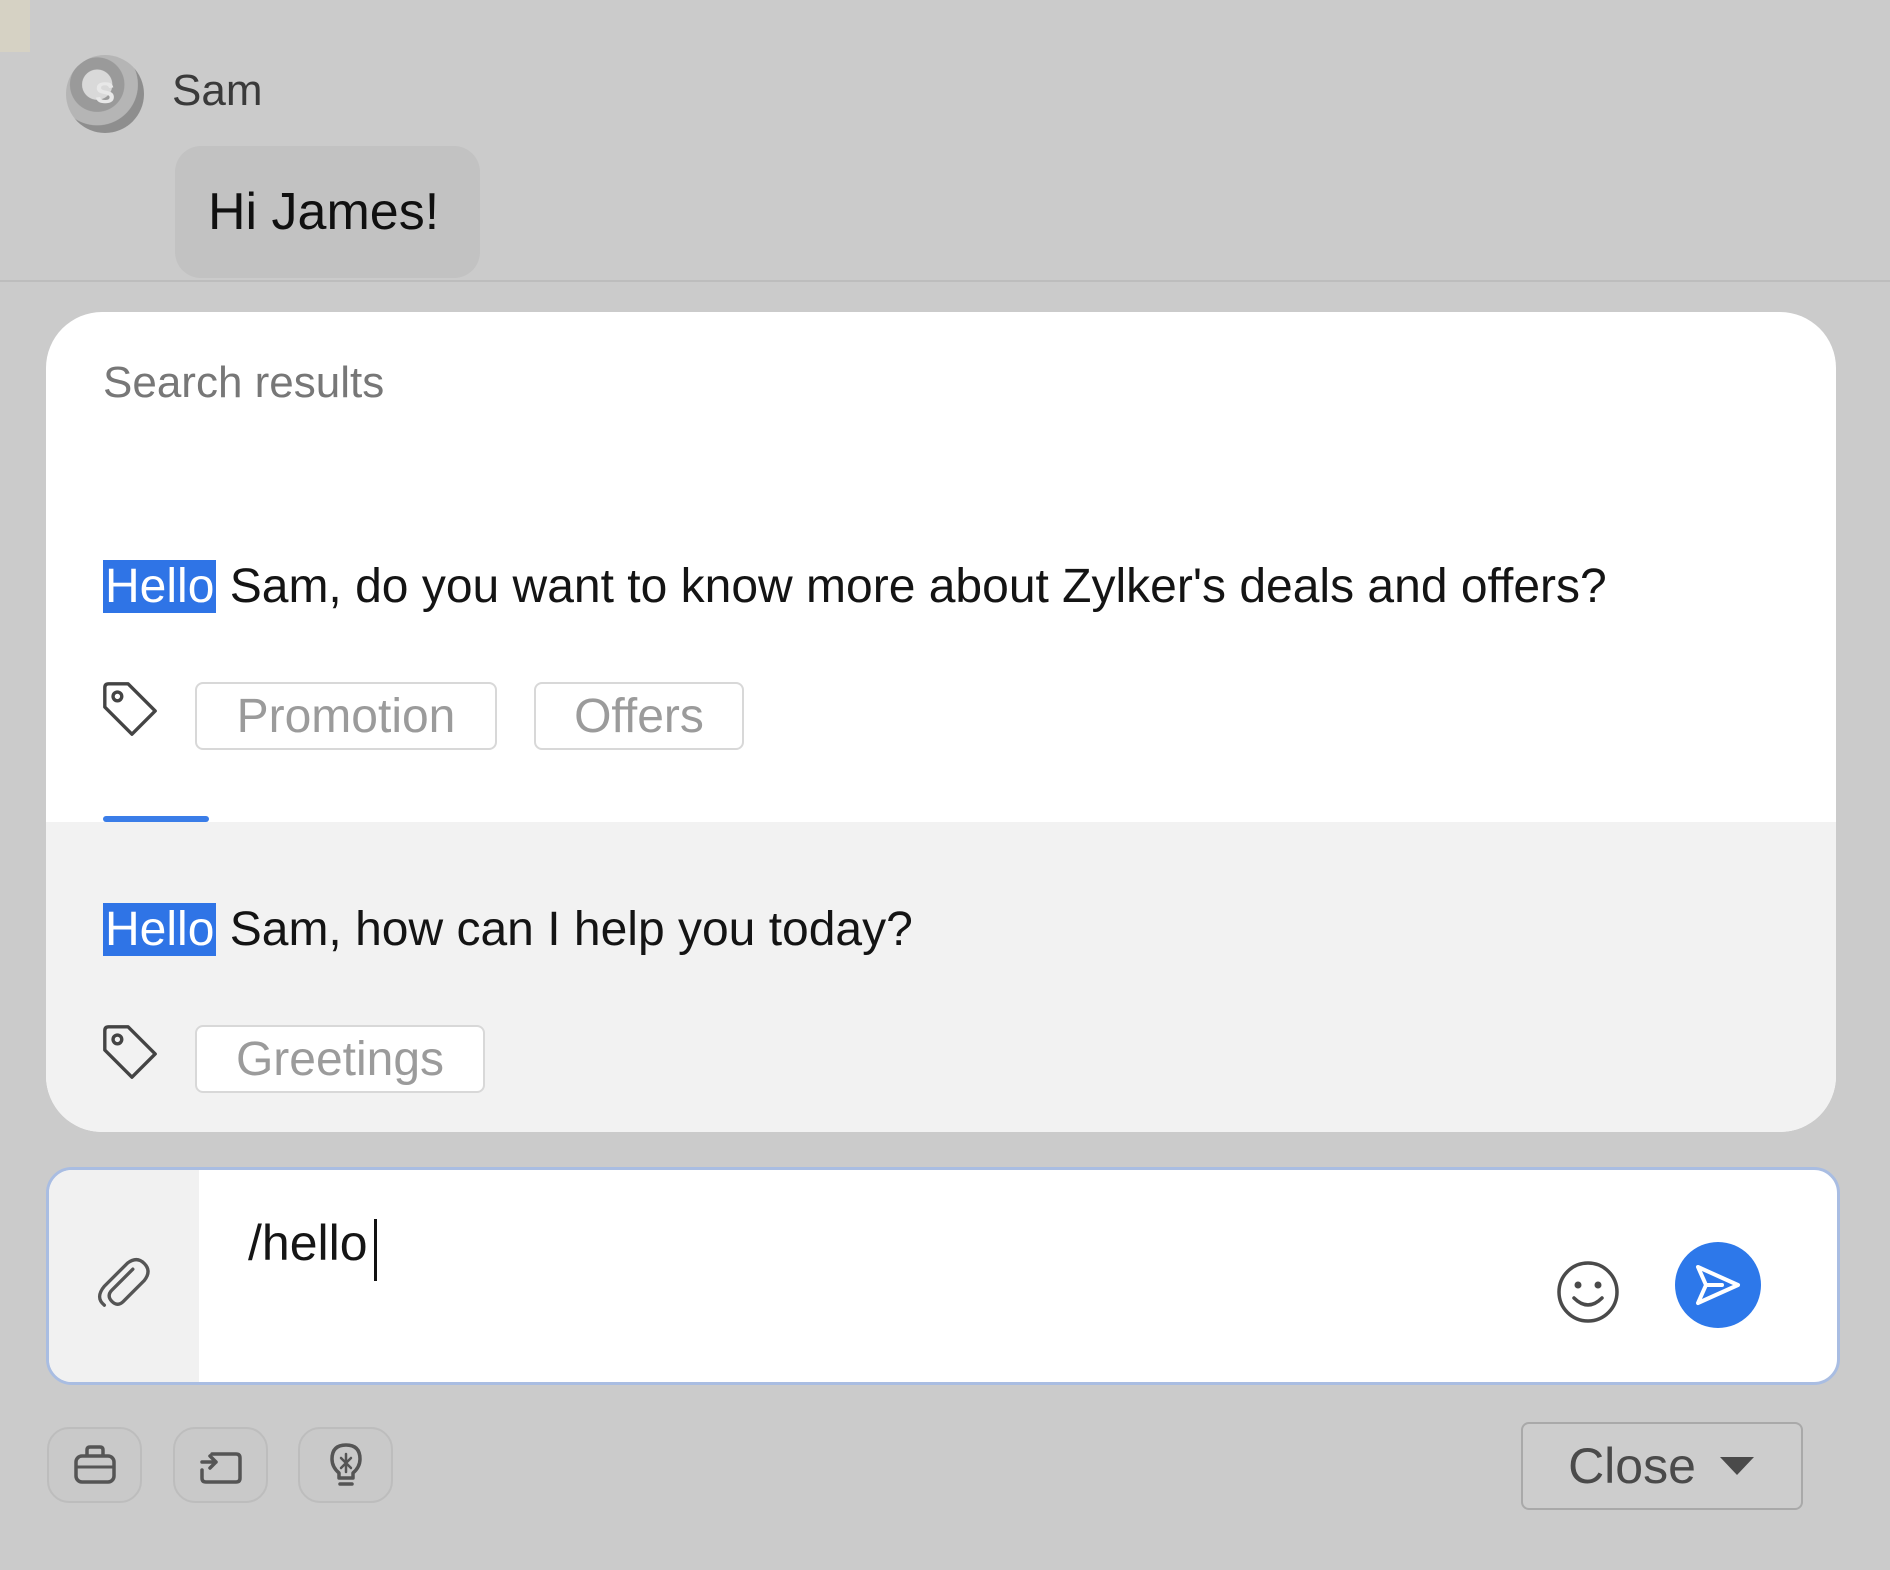  I want to click on suggestions-button, so click(345, 1465).